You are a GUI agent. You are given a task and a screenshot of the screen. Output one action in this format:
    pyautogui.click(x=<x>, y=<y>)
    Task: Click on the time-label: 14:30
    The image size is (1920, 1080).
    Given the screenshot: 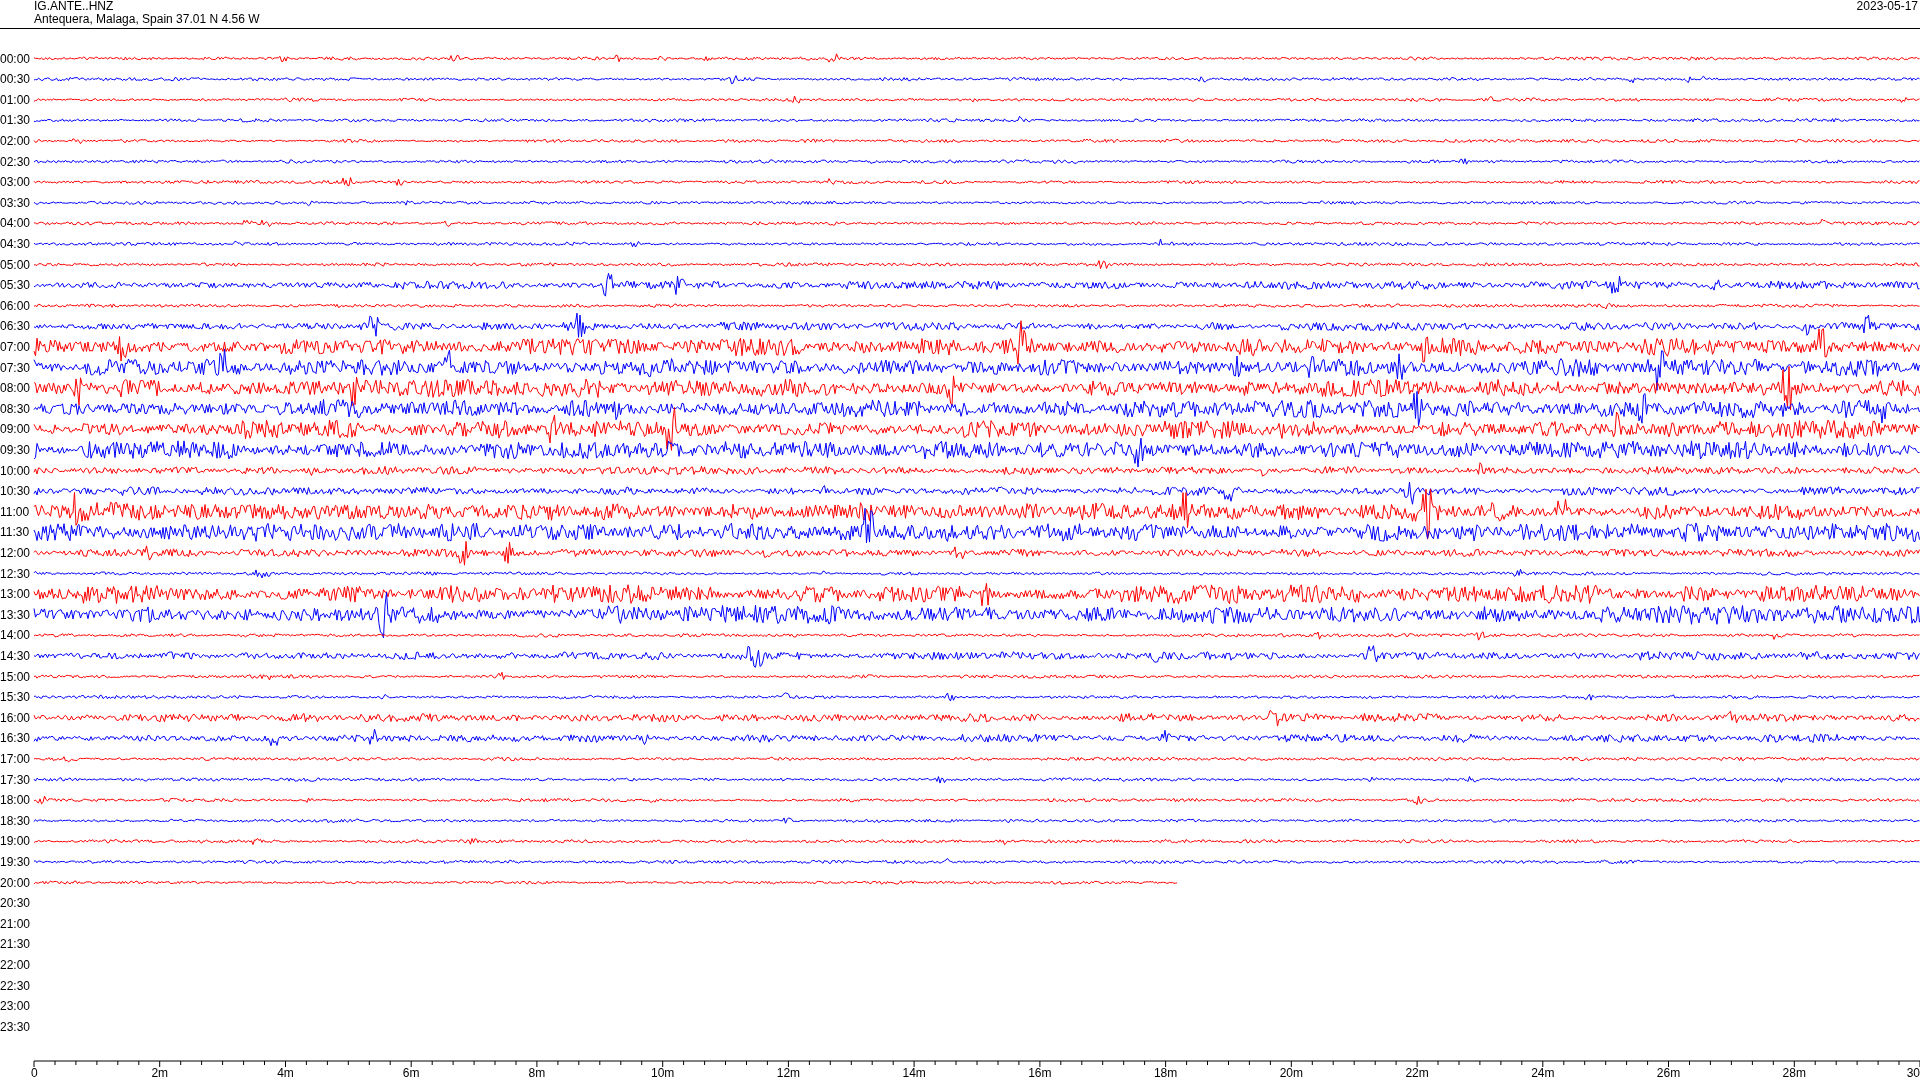 What is the action you would take?
    pyautogui.click(x=15, y=655)
    